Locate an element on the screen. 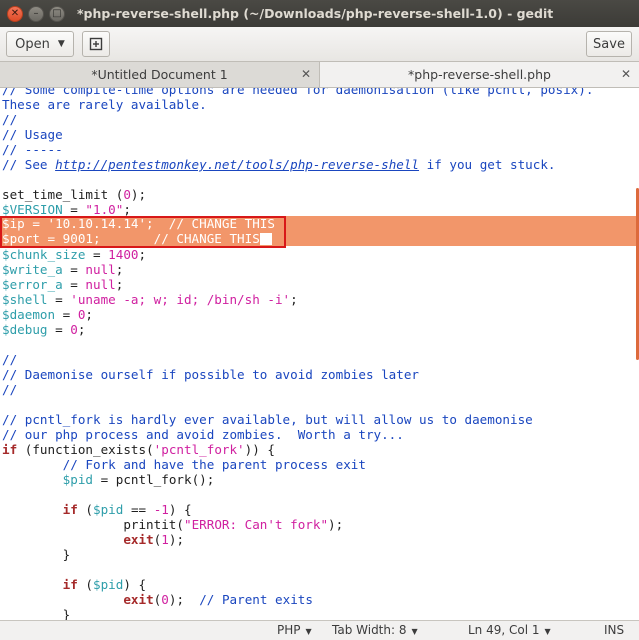 The image size is (639, 640). code-variable: $error_a is located at coordinates (32, 284).